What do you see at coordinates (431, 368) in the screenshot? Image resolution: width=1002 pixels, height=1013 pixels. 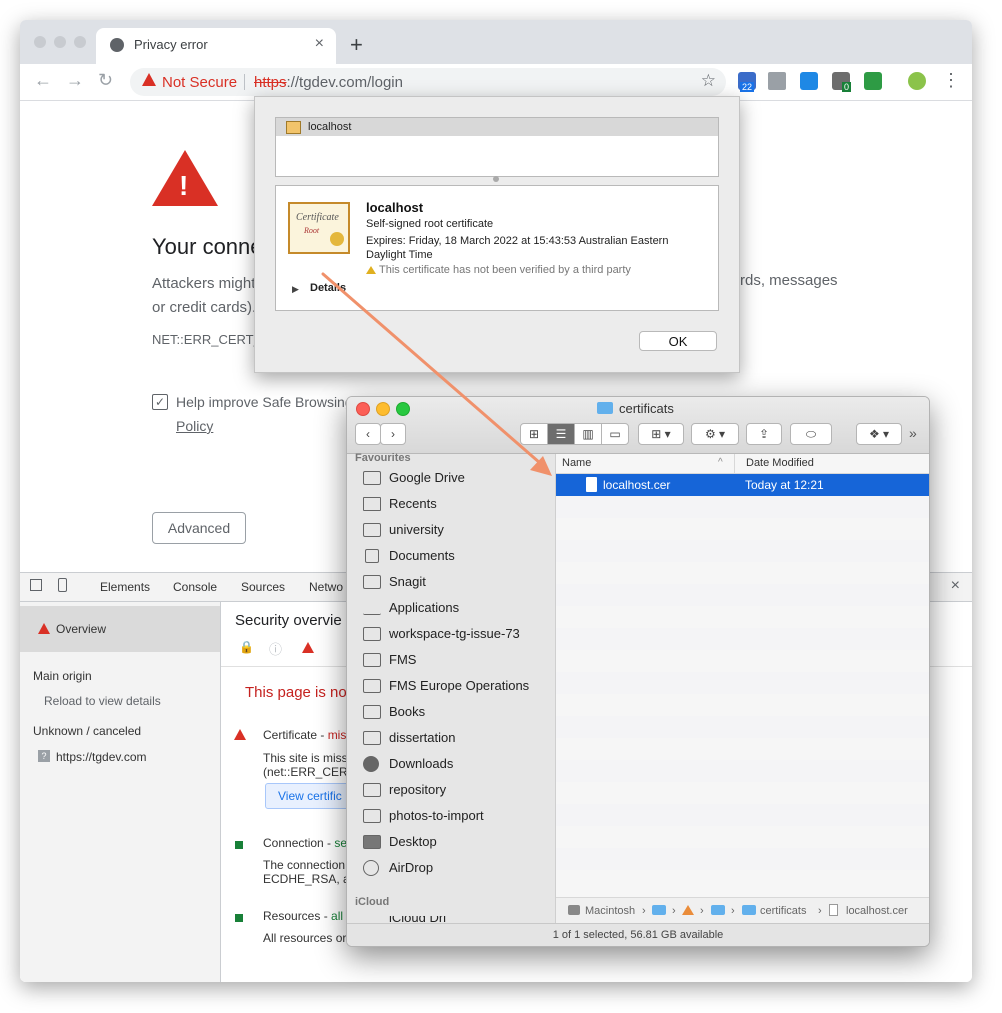 I see `arrow-shaft` at bounding box center [431, 368].